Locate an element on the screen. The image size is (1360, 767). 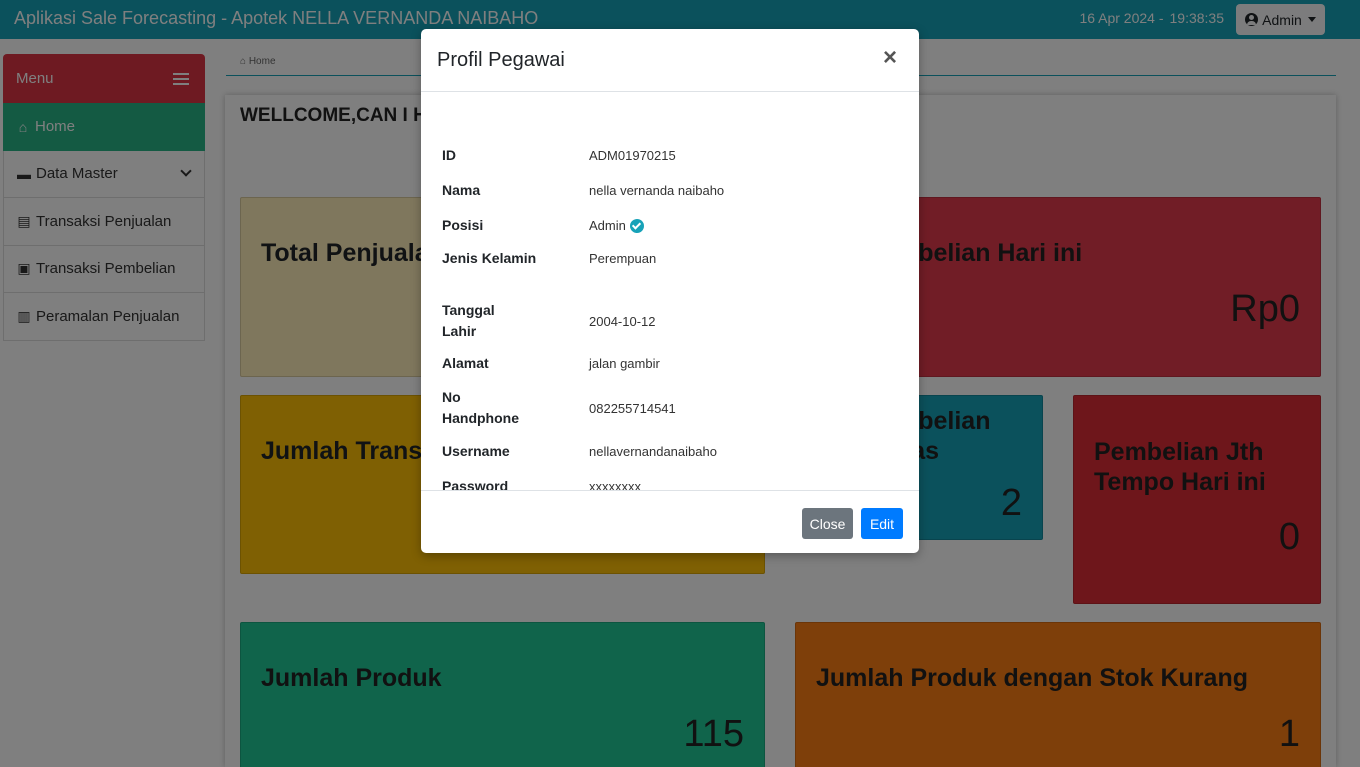
field-value: nellavernandanaibaho is located at coordinates (653, 451).